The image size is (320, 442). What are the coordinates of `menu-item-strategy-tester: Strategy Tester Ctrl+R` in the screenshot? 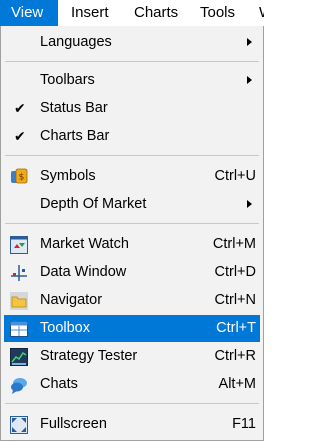 It's located at (132, 356).